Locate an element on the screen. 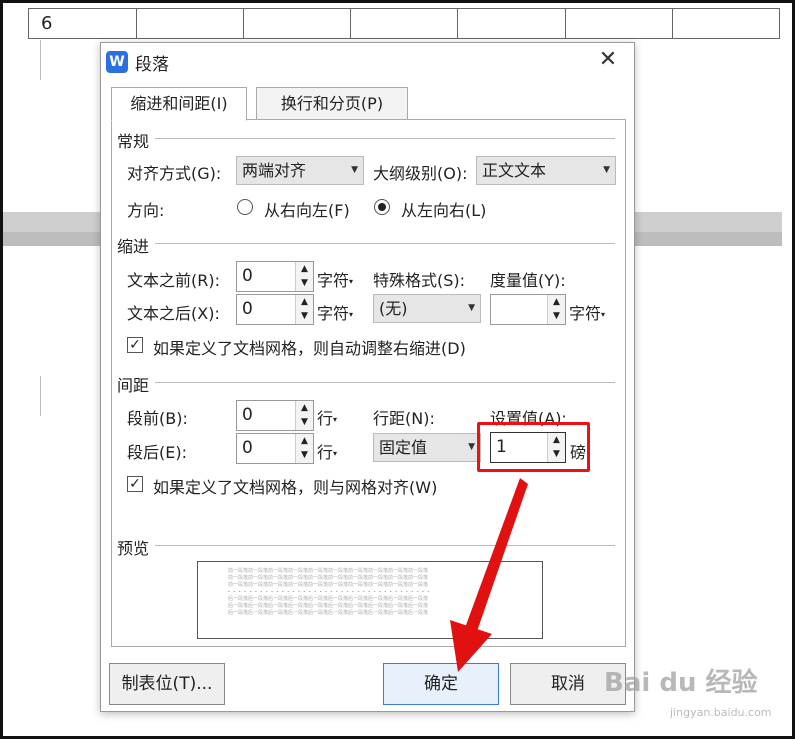 The image size is (795, 739). watermark-url: jingyan.baidu.com is located at coordinates (721, 712).